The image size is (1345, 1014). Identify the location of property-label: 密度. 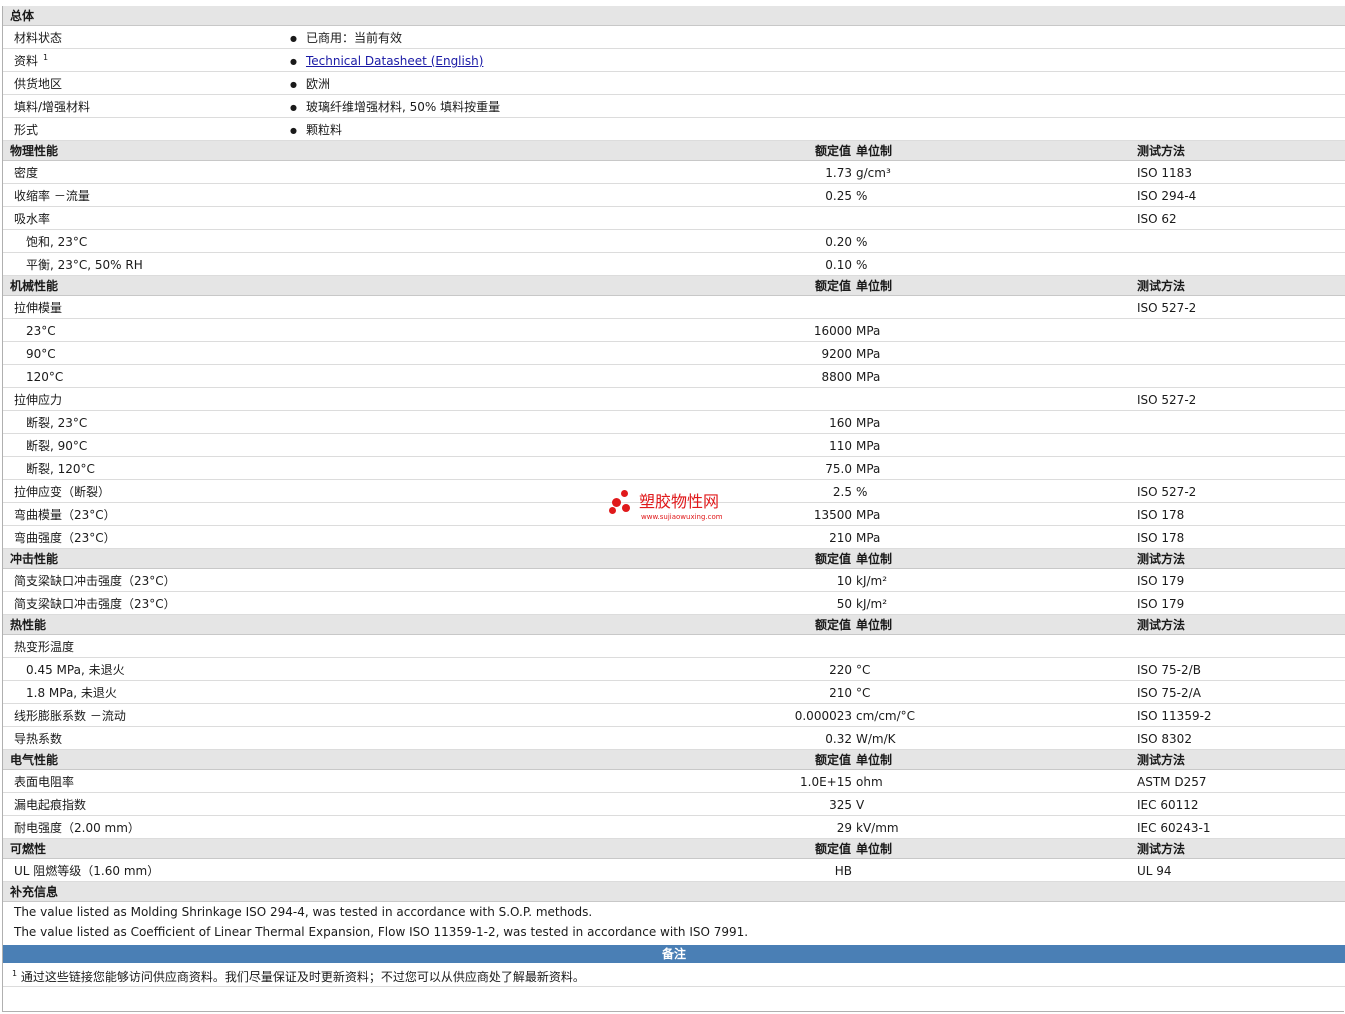
(26, 173).